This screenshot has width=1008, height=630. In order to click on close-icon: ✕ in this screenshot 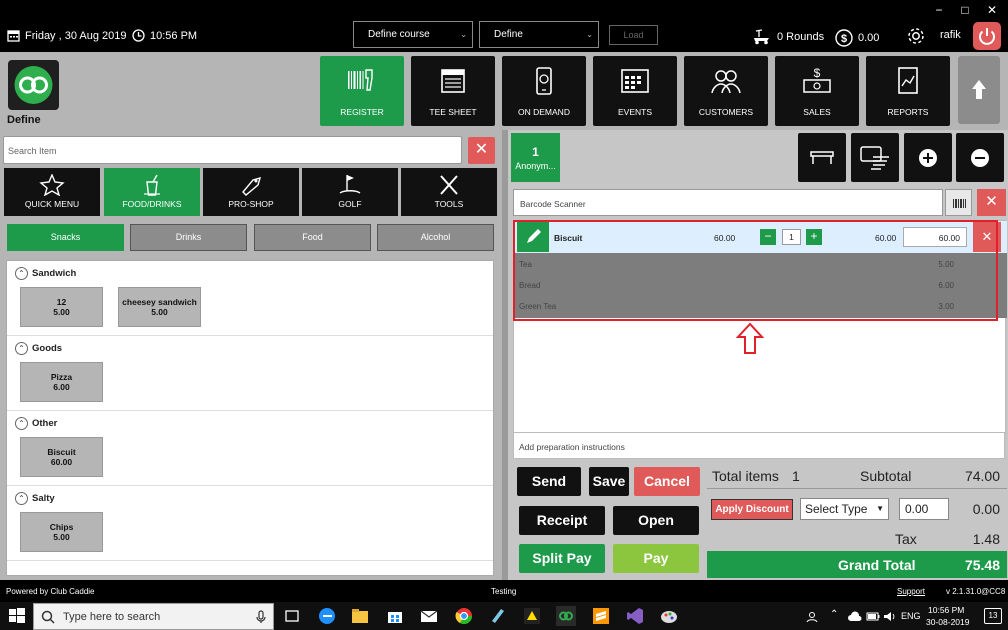, I will do `click(481, 149)`.